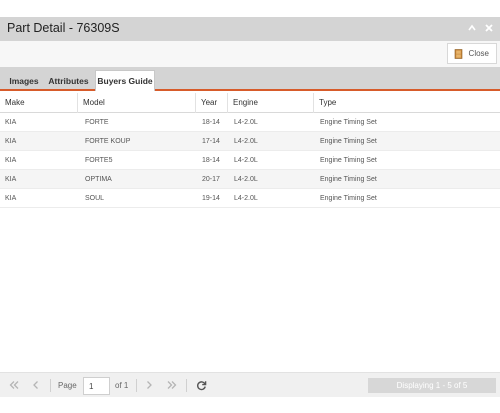 The width and height of the screenshot is (500, 413). What do you see at coordinates (122, 385) in the screenshot?
I see `page-count-label: of 1` at bounding box center [122, 385].